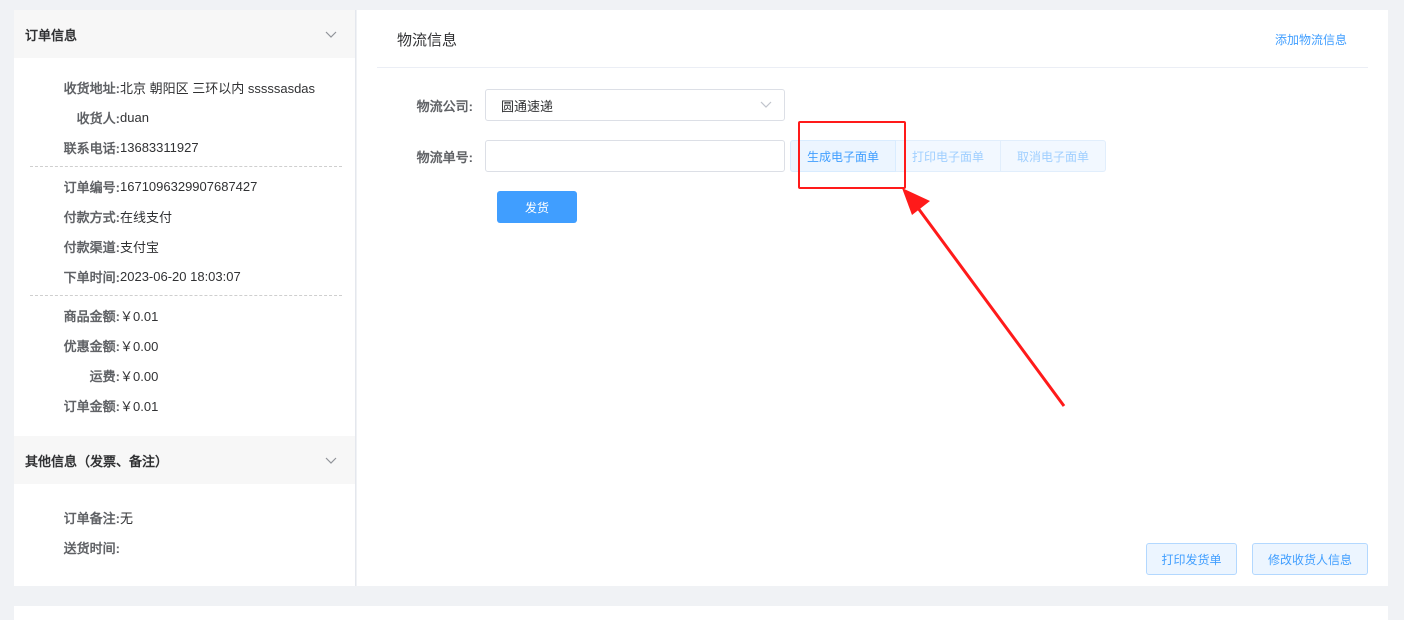 This screenshot has height=620, width=1404. What do you see at coordinates (184, 246) in the screenshot?
I see `pay-channel-row: 付款渠道: 支付宝` at bounding box center [184, 246].